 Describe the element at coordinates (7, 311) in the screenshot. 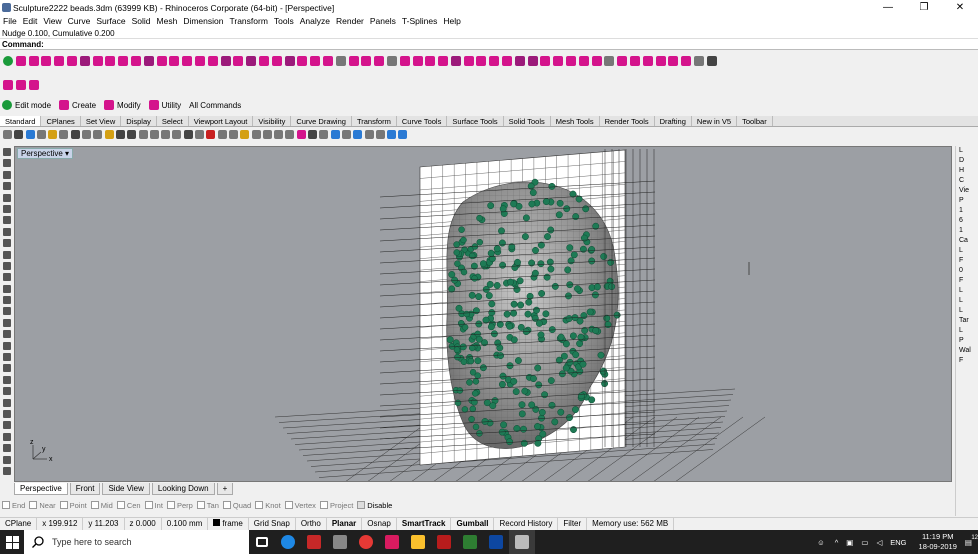

I see `left-tool-15-icon` at that location.